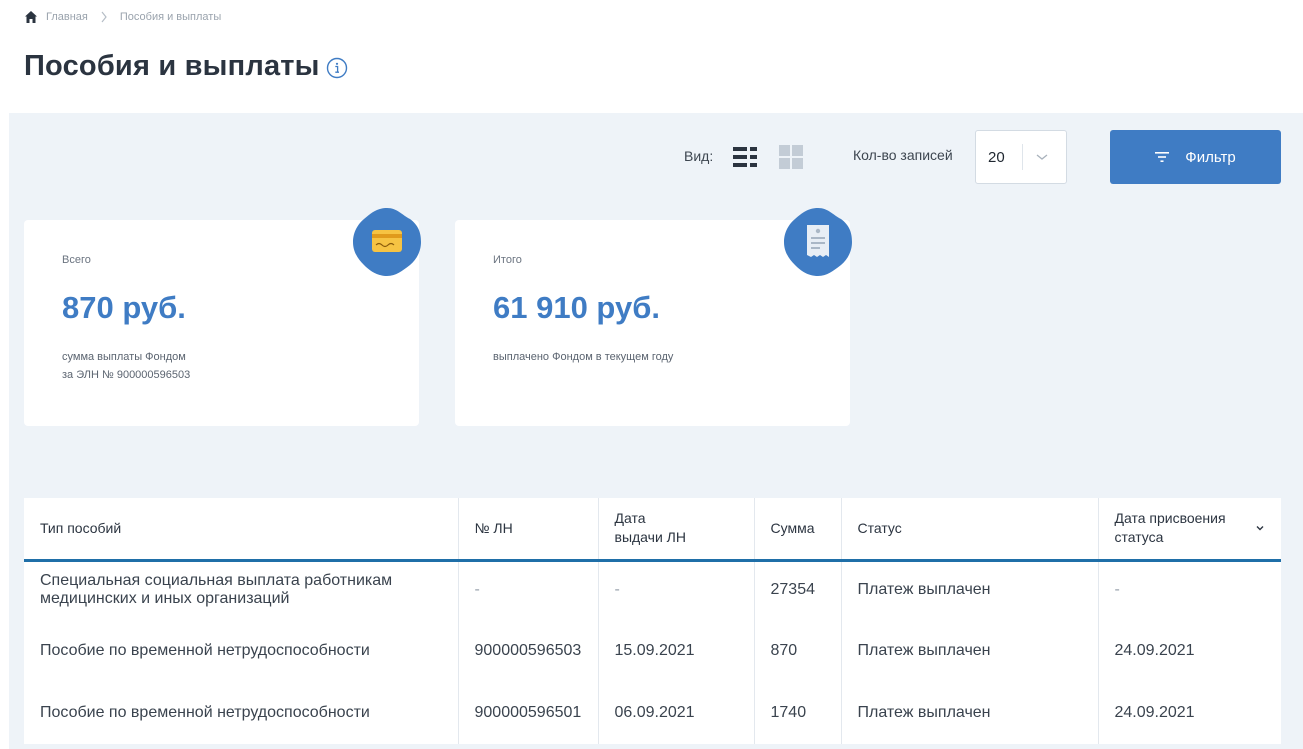 This screenshot has width=1303, height=749. I want to click on breadcrumb: Главная Пособия и выплаты, so click(122, 17).